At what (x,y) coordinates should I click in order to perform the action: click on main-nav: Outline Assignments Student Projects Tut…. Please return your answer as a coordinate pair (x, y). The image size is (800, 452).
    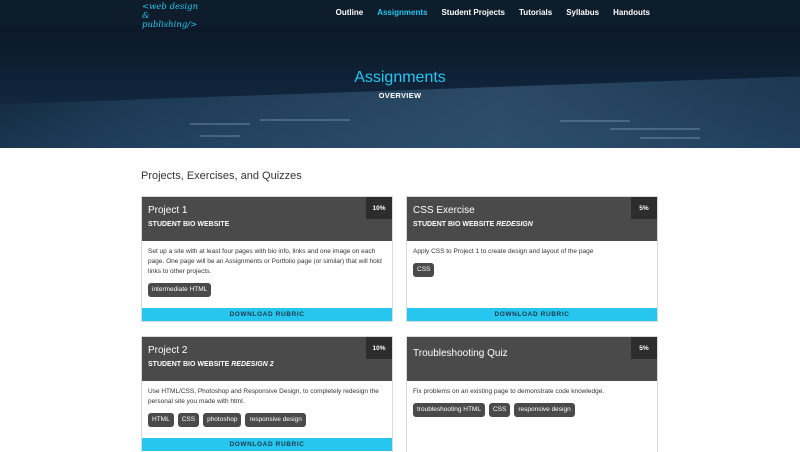
    Looking at the image, I should click on (486, 12).